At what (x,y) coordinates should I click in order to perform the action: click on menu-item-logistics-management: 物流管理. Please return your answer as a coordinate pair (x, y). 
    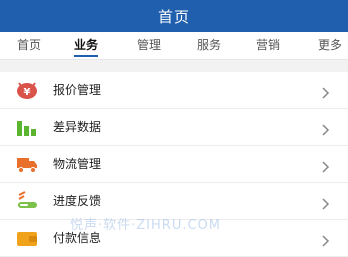
    Looking at the image, I should click on (174, 164).